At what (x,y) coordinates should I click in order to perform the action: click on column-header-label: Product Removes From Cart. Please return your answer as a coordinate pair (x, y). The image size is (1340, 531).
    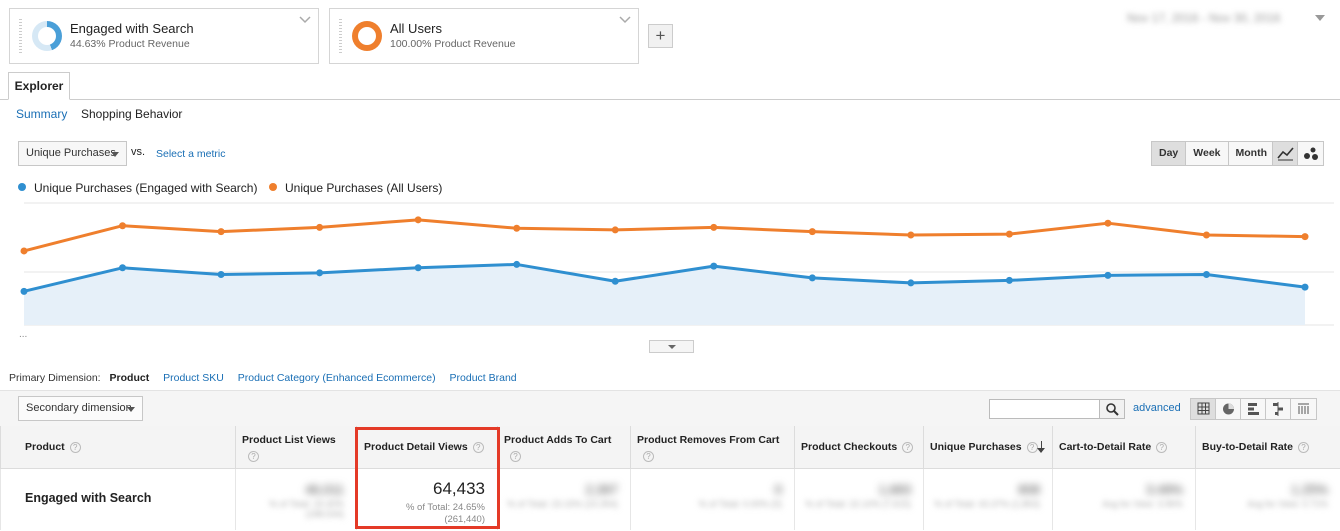
    Looking at the image, I should click on (708, 440).